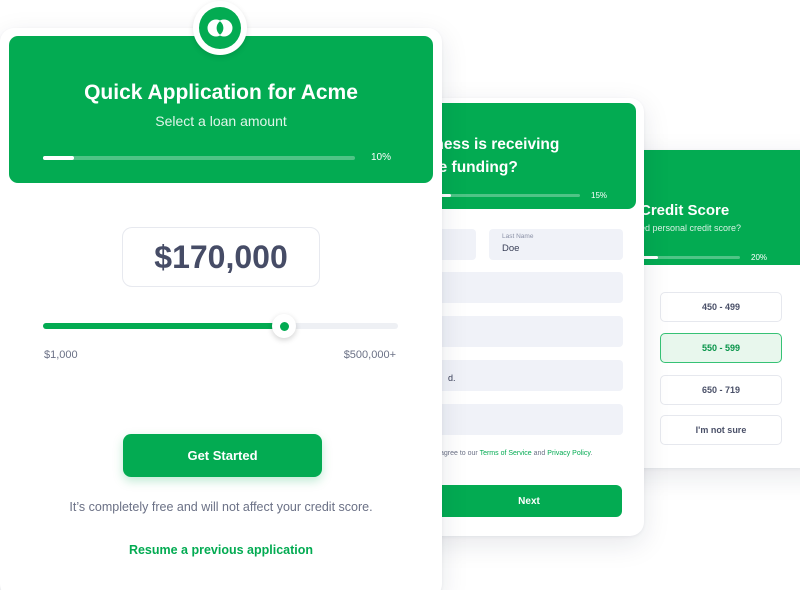 The image size is (800, 590). What do you see at coordinates (518, 236) in the screenshot?
I see `last-name-label: Last Name` at bounding box center [518, 236].